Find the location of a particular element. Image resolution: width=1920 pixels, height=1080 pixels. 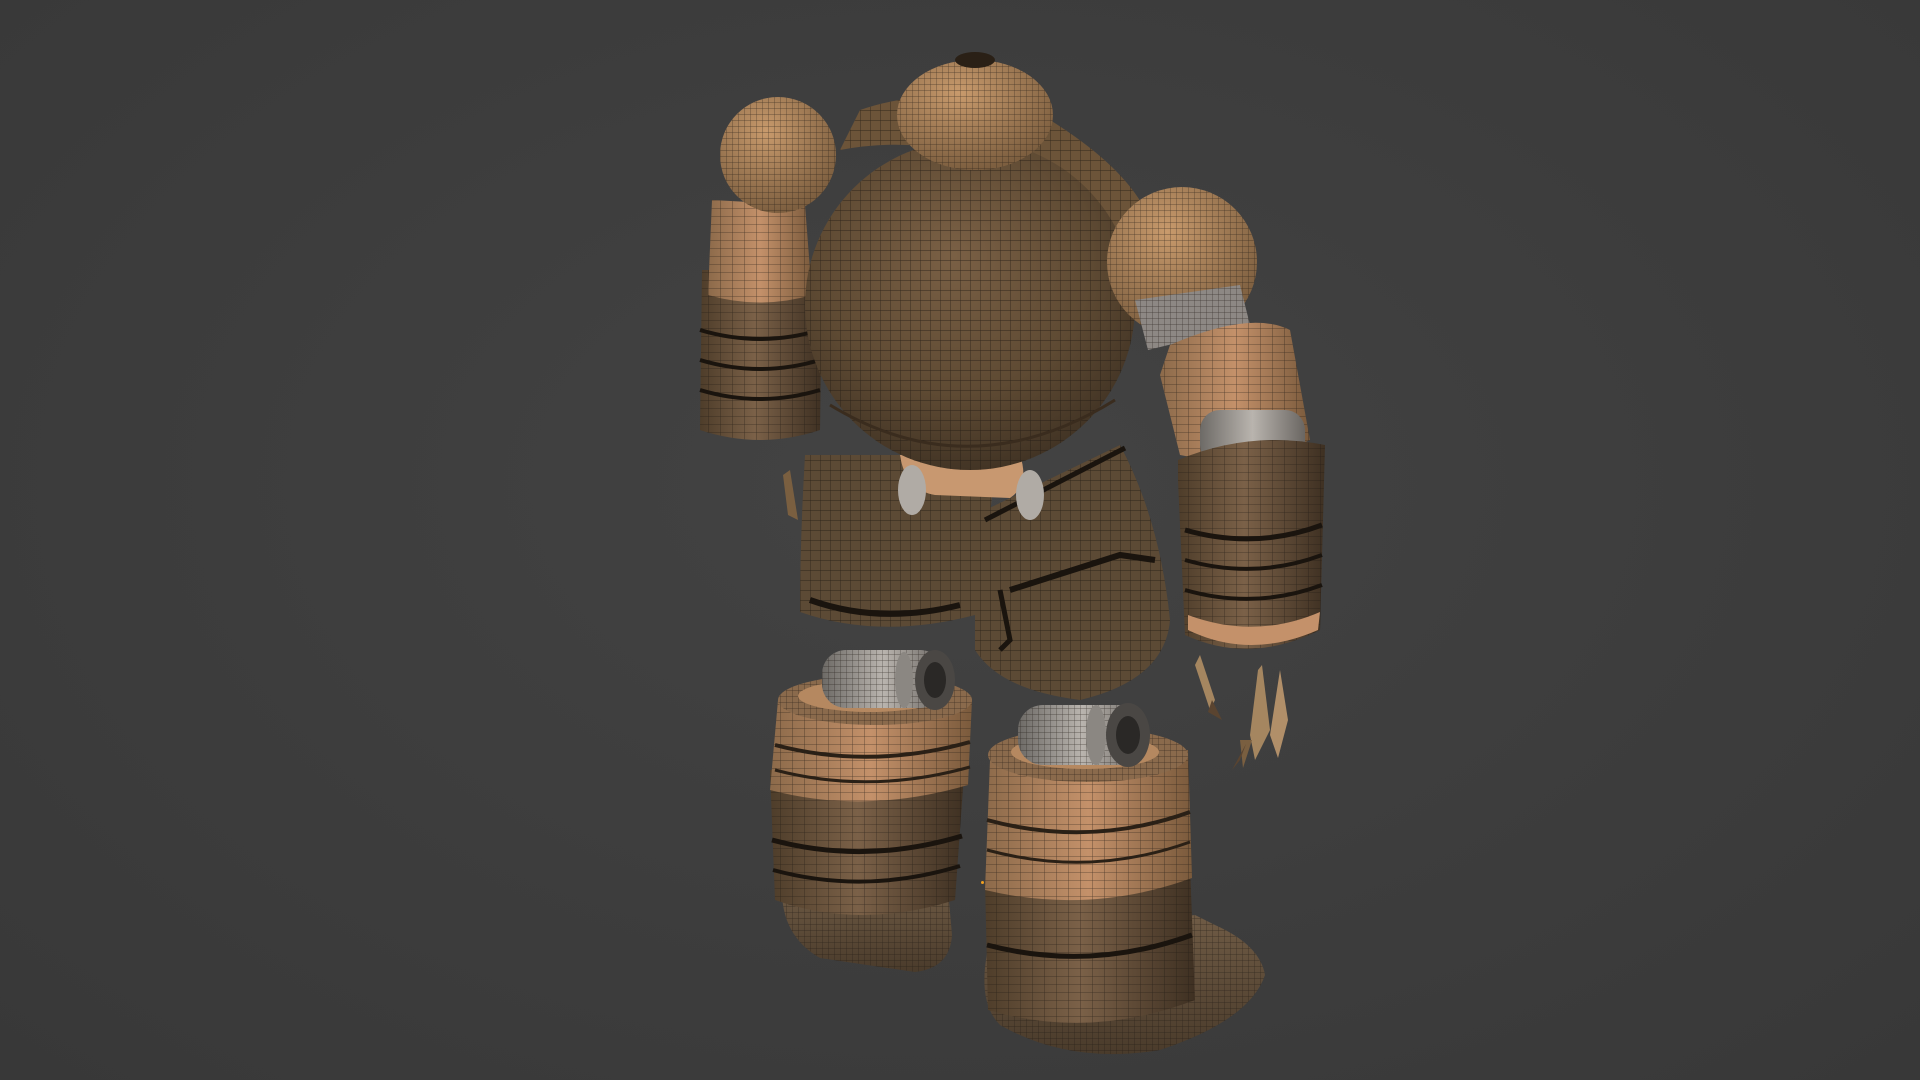

right-claw is located at coordinates (1241, 712).